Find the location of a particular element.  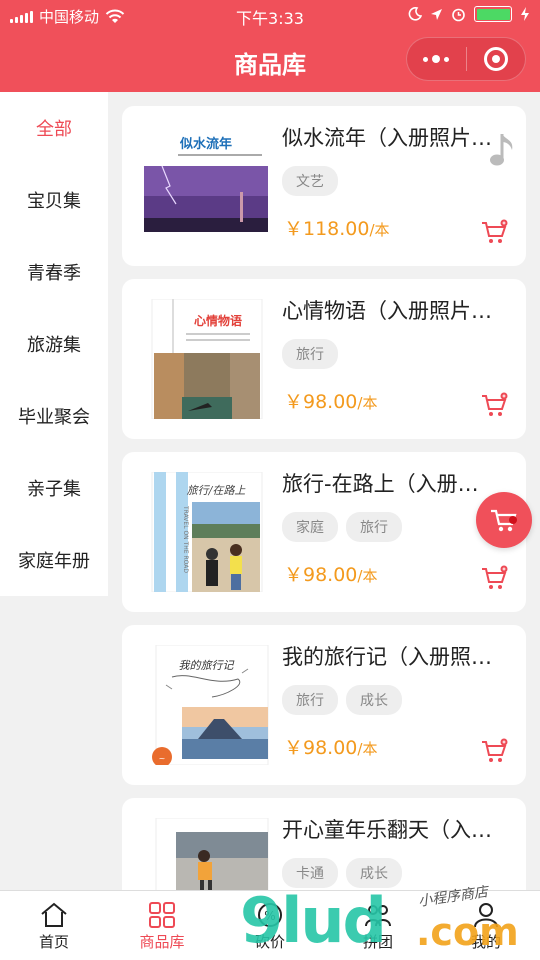

status-right is located at coordinates (469, 14).